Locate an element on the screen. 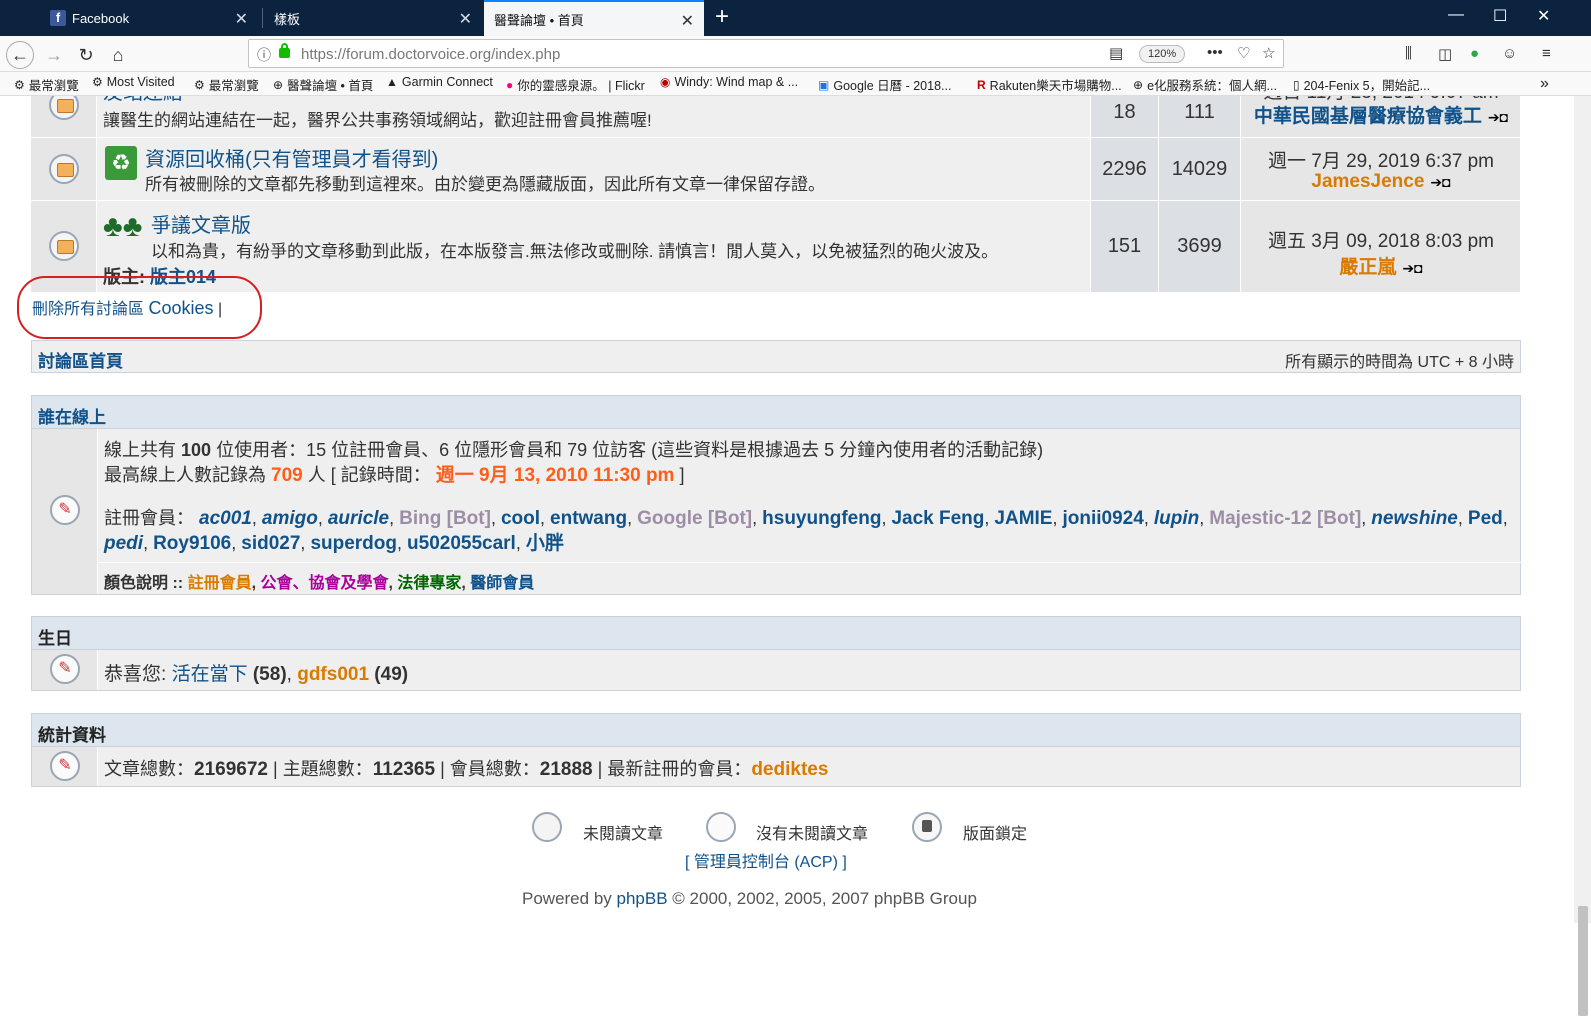 This screenshot has height=1016, width=1591. home-icon: ⌂ is located at coordinates (118, 55).